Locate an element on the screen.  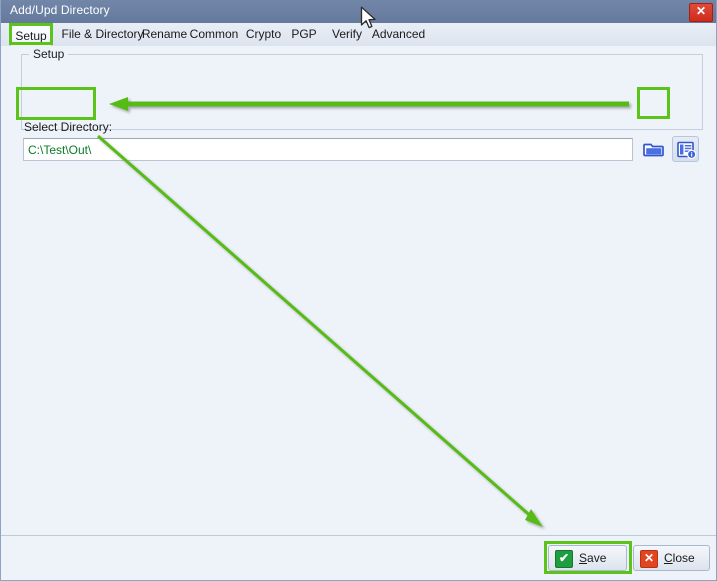
folder-icon is located at coordinates (653, 150).